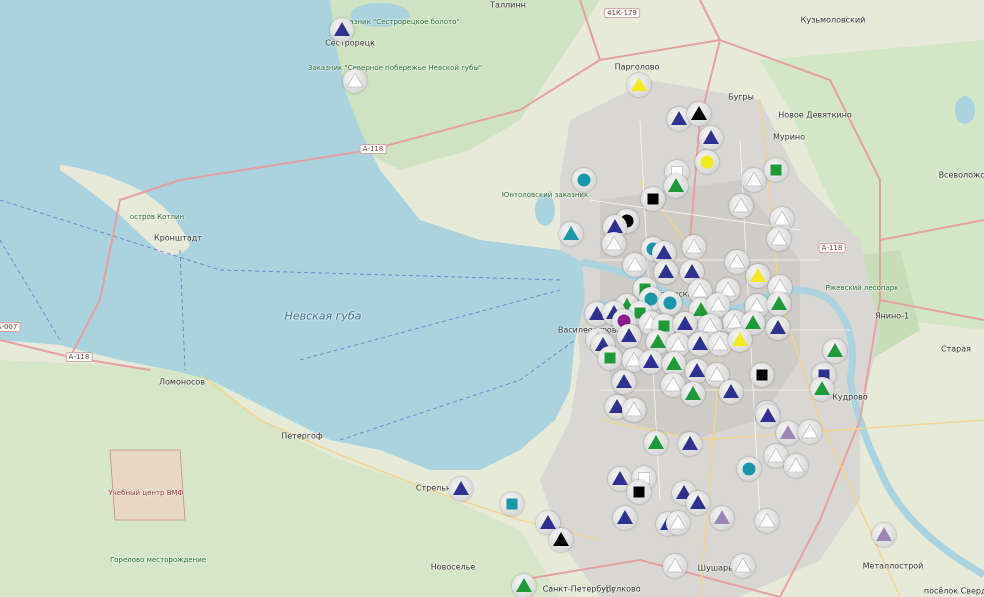 This screenshot has width=984, height=597. What do you see at coordinates (398, 22) in the screenshot?
I see `place-label: Заказник "Сестрорецкое болото"` at bounding box center [398, 22].